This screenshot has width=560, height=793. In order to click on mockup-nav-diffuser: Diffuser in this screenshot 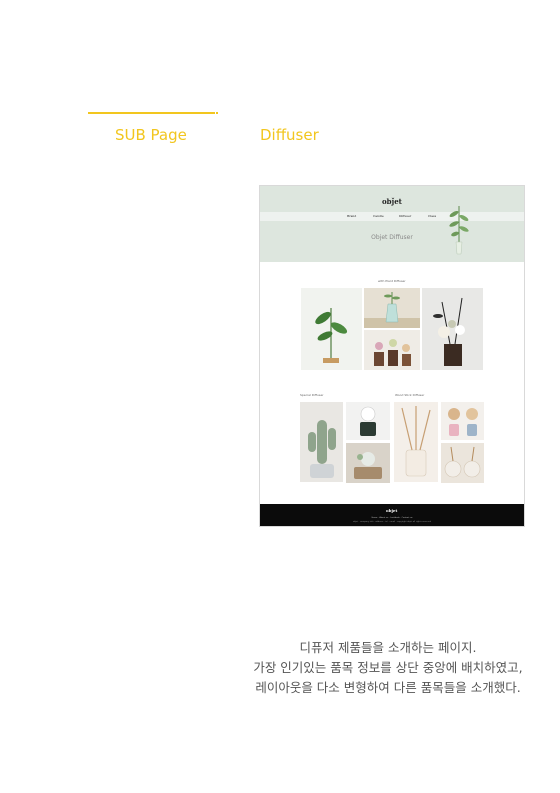, I will do `click(405, 216)`.